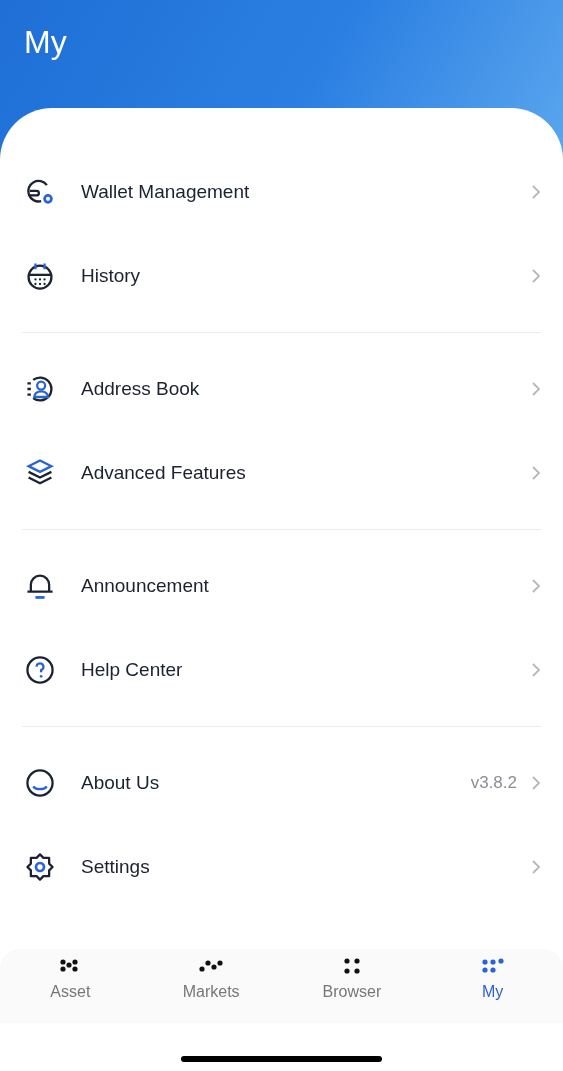 Image resolution: width=563 pixels, height=1071 pixels. I want to click on menu-item: Wallet Management, so click(281, 192).